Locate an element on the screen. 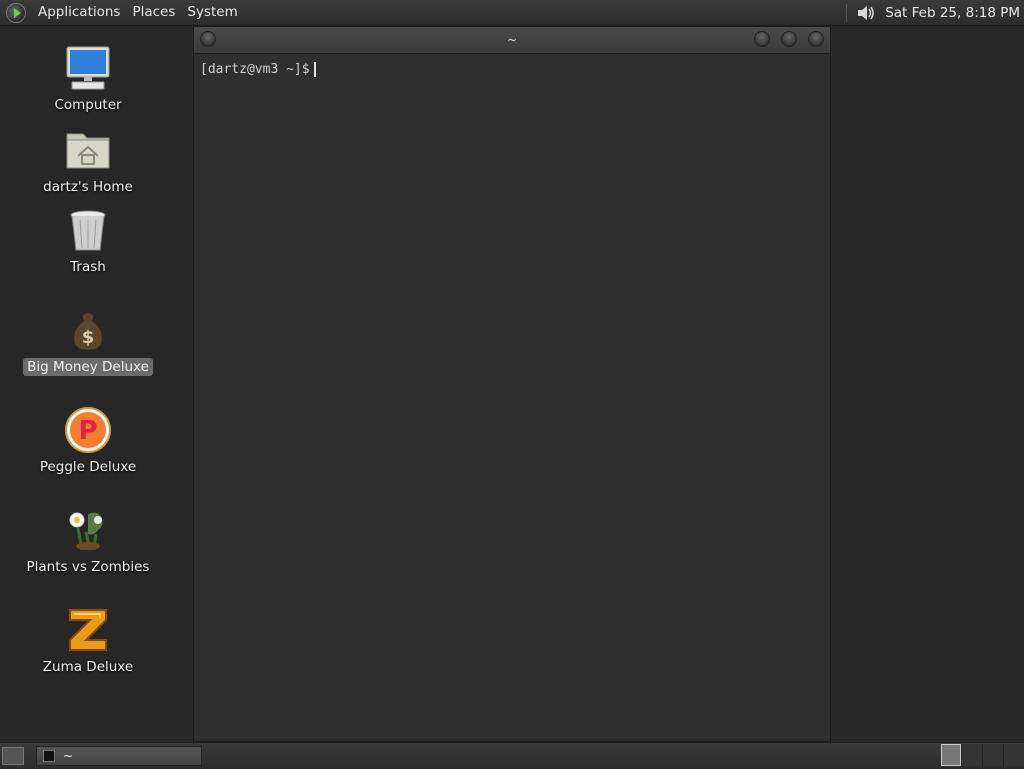 This screenshot has height=769, width=1024. svg-text: P is located at coordinates (87, 431).